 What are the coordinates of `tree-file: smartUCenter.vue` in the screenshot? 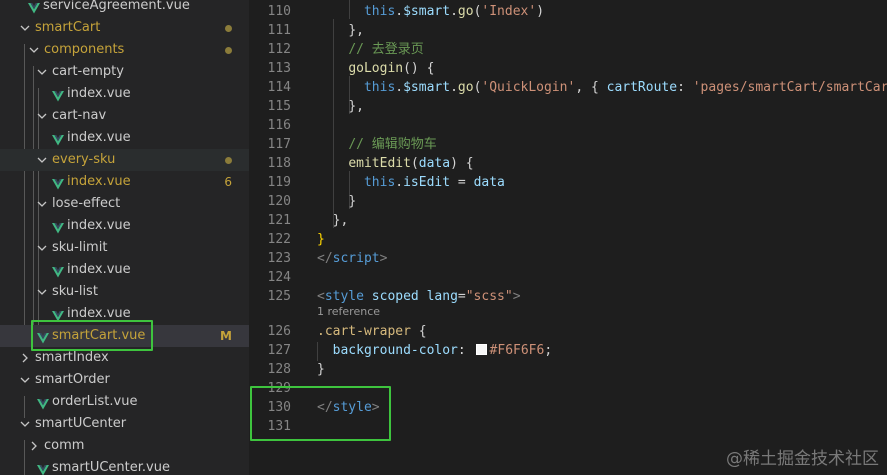 It's located at (124, 466).